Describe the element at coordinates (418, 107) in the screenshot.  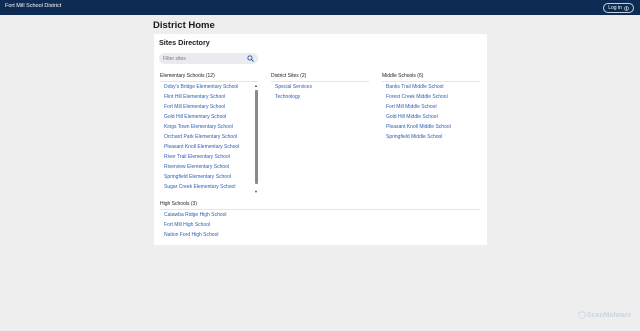
I see `site-link: Fort Mill Middle School` at that location.